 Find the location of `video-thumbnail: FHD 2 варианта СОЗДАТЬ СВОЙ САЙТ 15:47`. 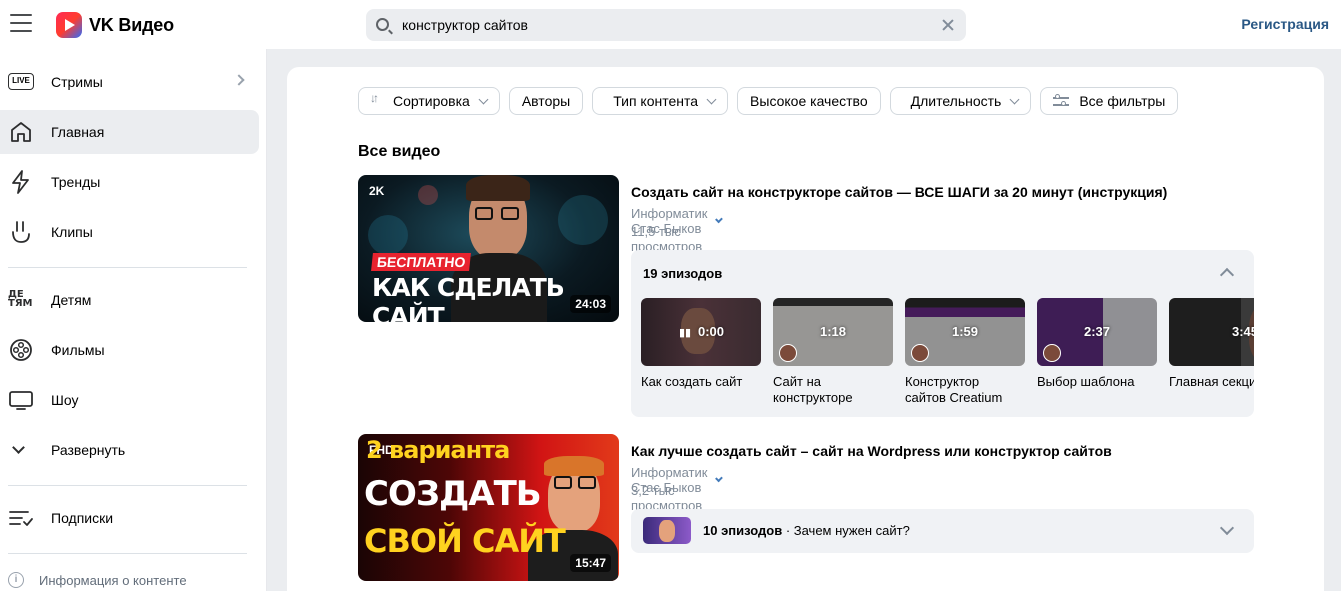

video-thumbnail: FHD 2 варианта СОЗДАТЬ СВОЙ САЙТ 15:47 is located at coordinates (488, 507).